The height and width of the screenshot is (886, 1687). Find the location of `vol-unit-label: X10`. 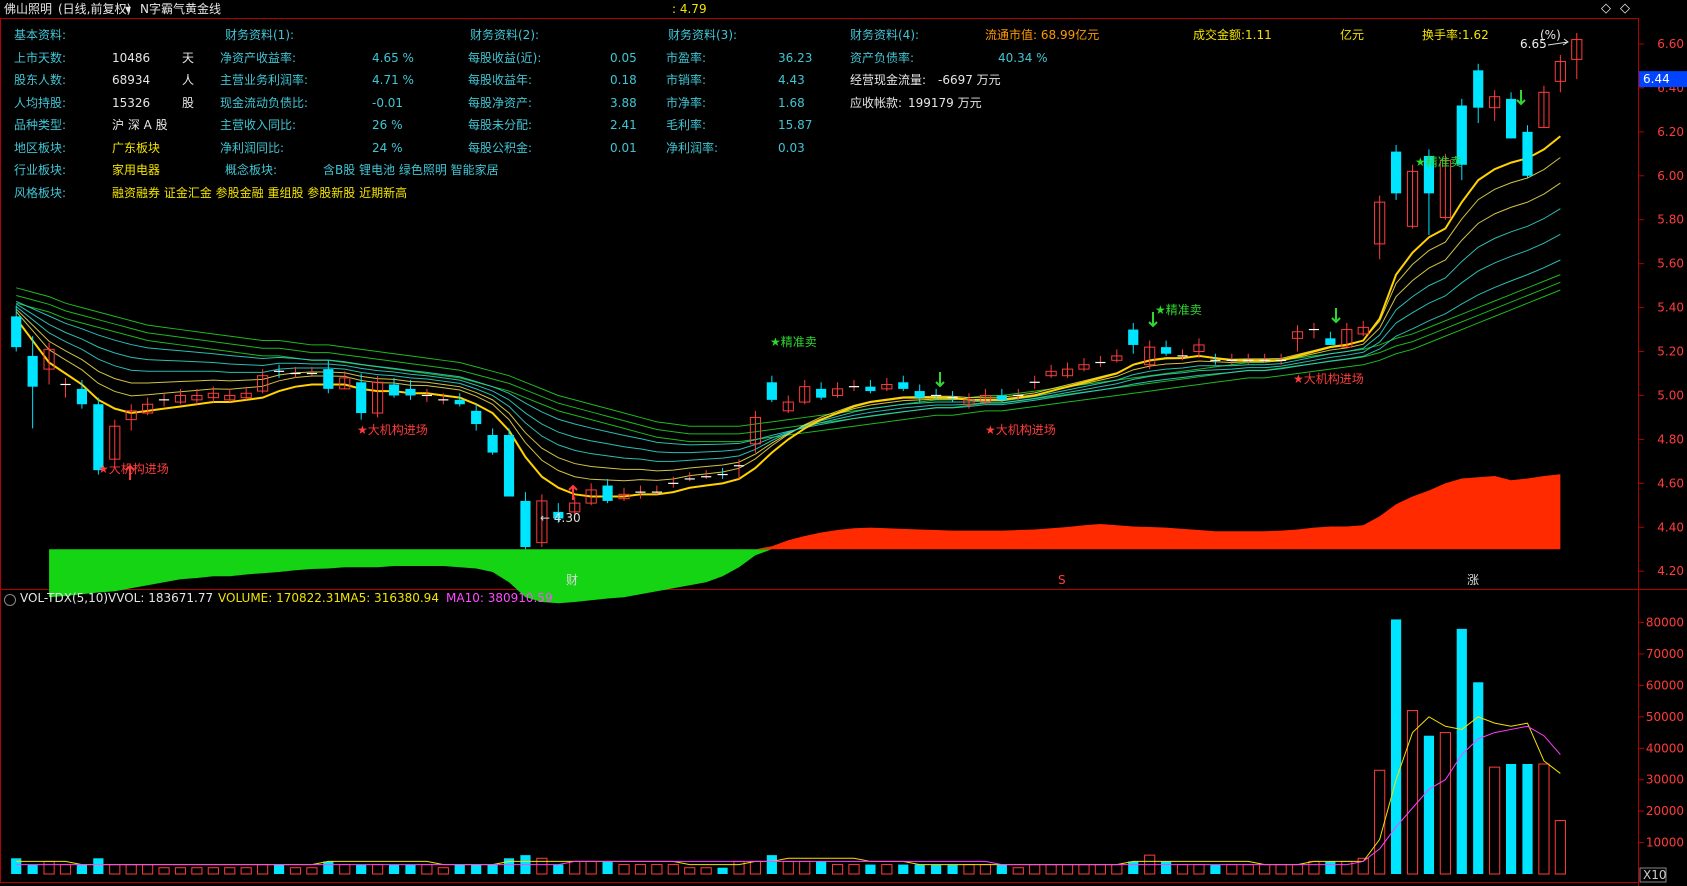

vol-unit-label: X10 is located at coordinates (1655, 875).